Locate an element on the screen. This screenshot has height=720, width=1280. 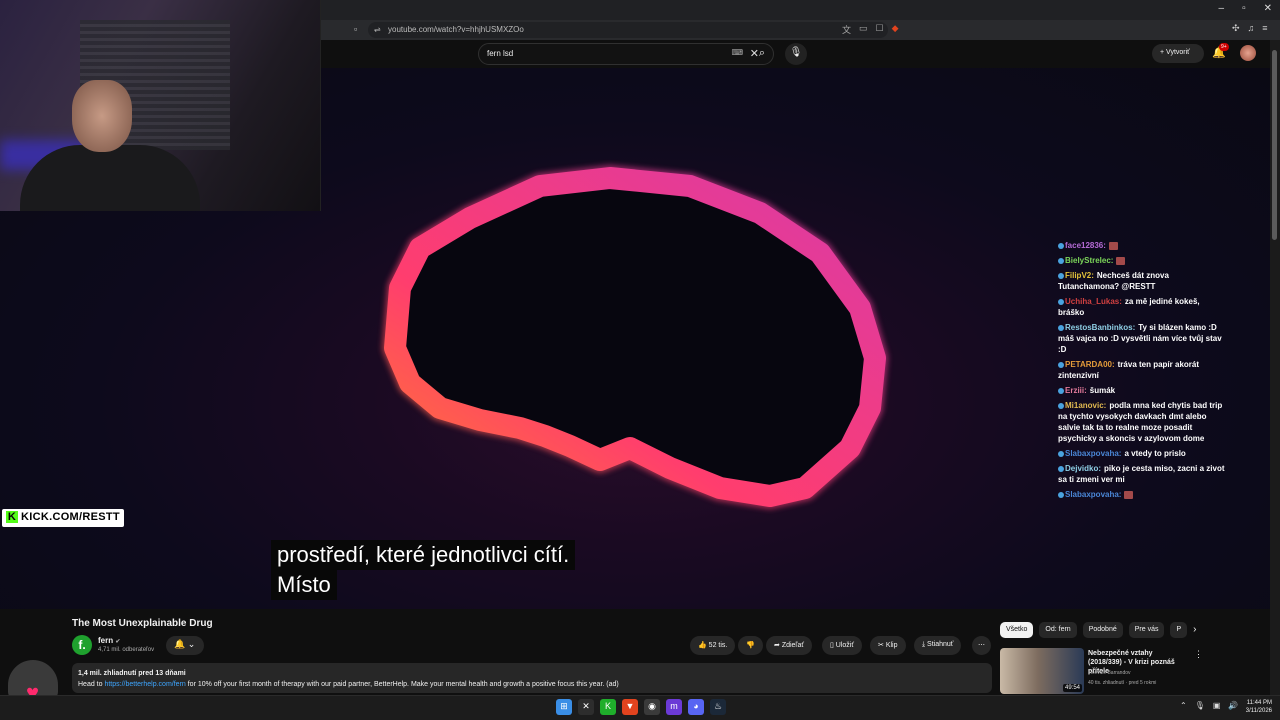
create-label: Vytvoriť is located at coordinates (1178, 52).